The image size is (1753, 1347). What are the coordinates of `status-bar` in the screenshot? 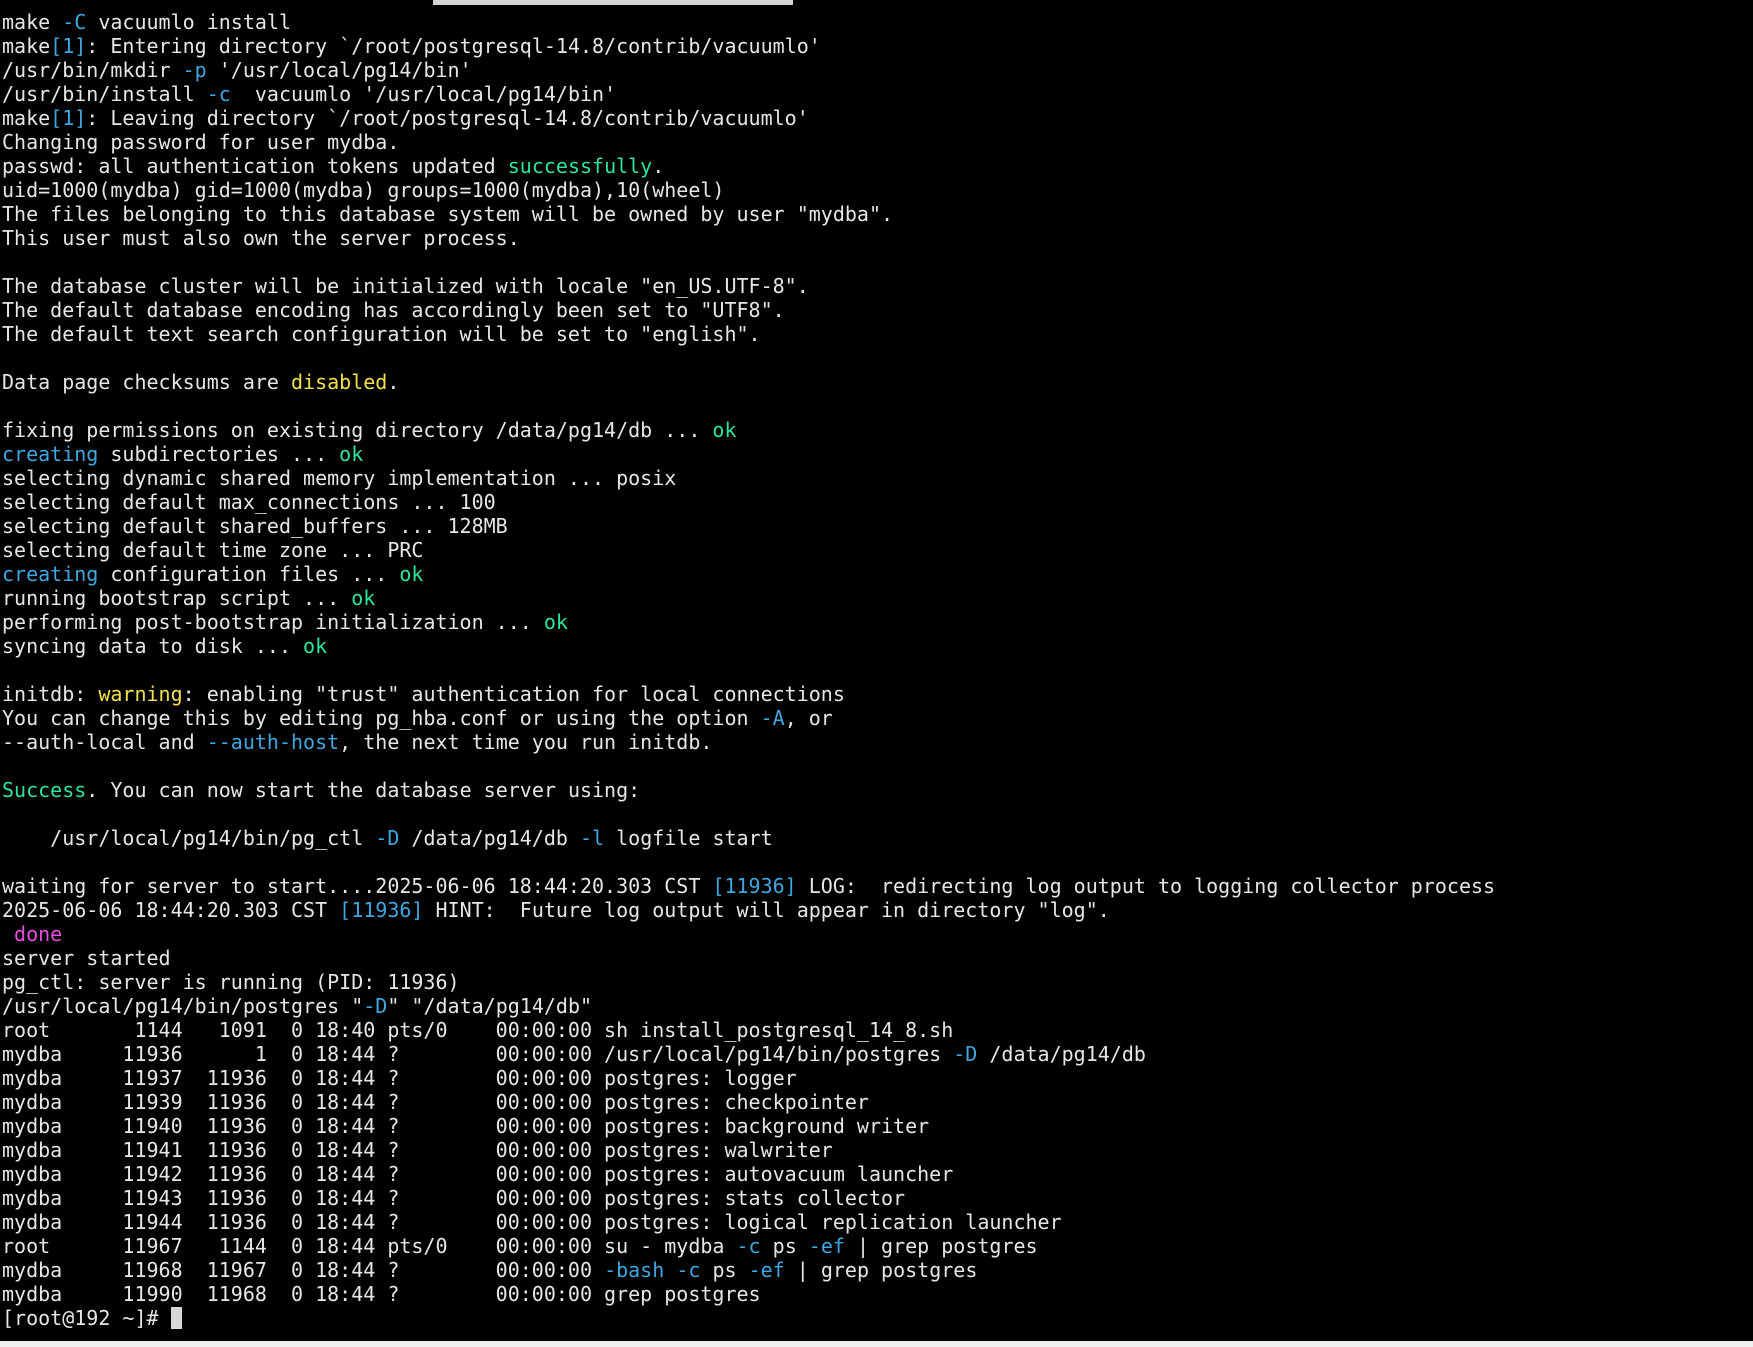 It's located at (876, 1344).